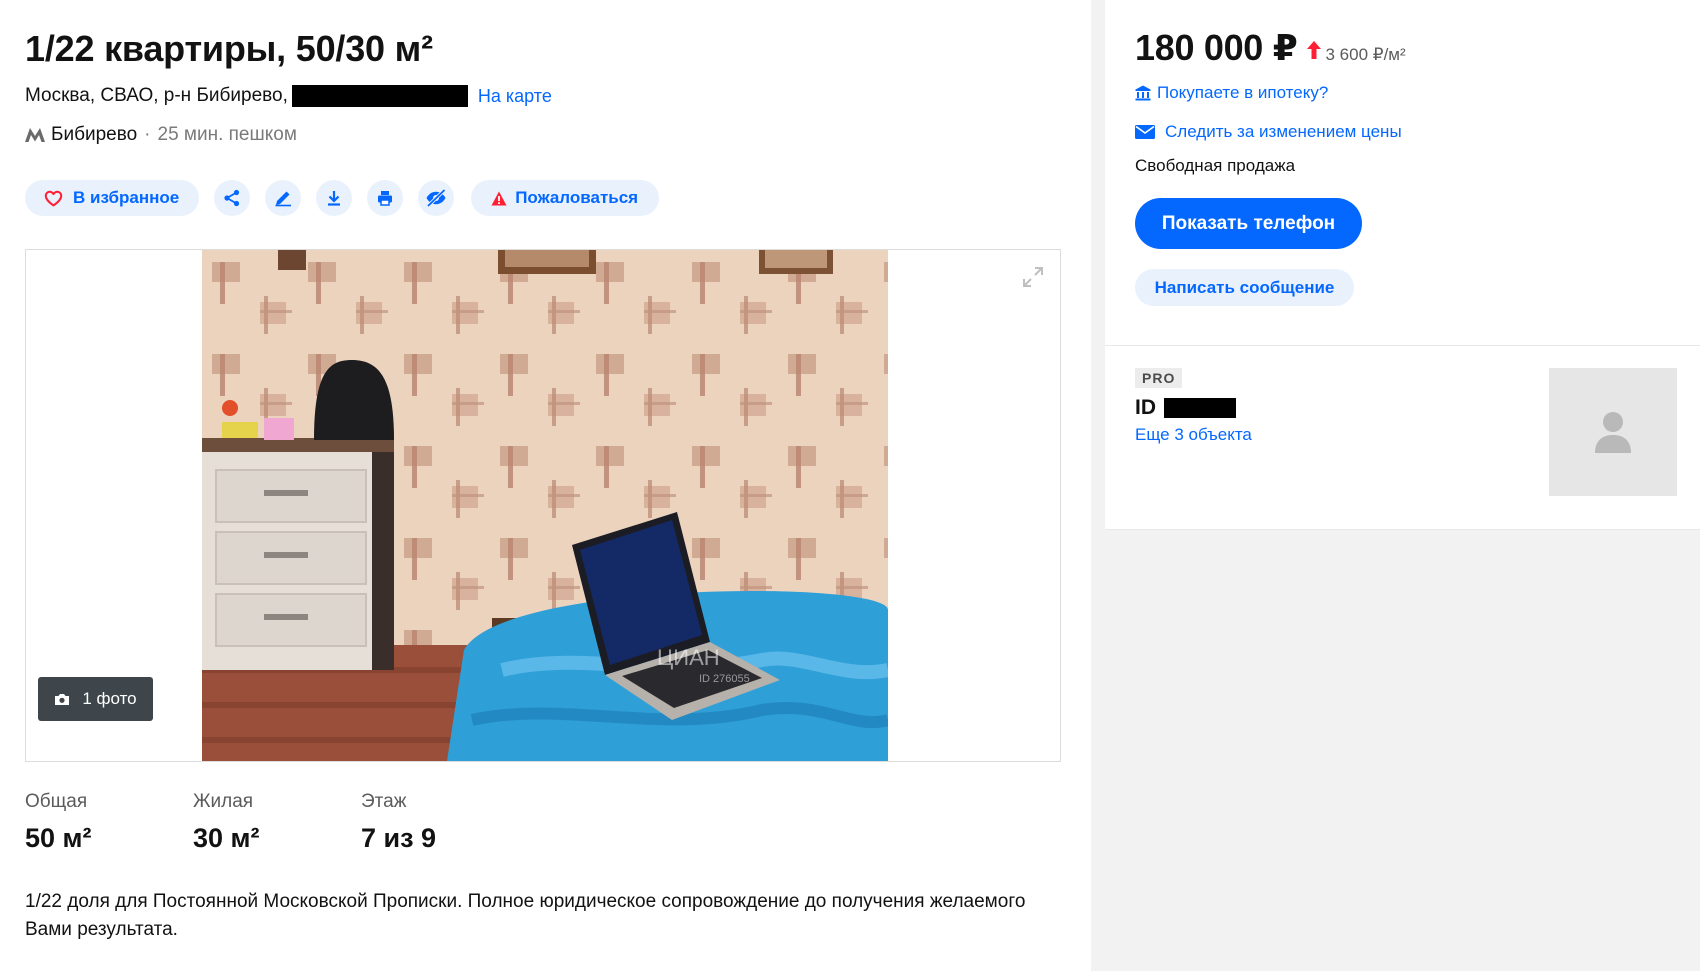 The width and height of the screenshot is (1700, 971). I want to click on fact-total-area: Общая 50 м², so click(109, 822).